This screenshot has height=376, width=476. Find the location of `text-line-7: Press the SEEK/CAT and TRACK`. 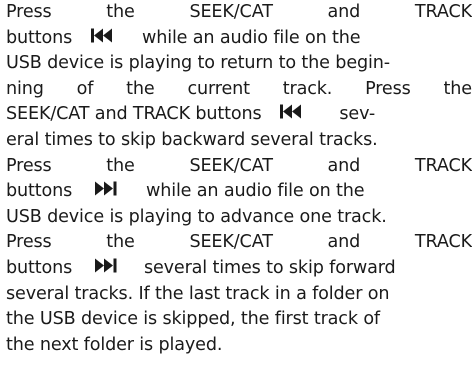

text-line-7: Press the SEEK/CAT and TRACK is located at coordinates (239, 167).